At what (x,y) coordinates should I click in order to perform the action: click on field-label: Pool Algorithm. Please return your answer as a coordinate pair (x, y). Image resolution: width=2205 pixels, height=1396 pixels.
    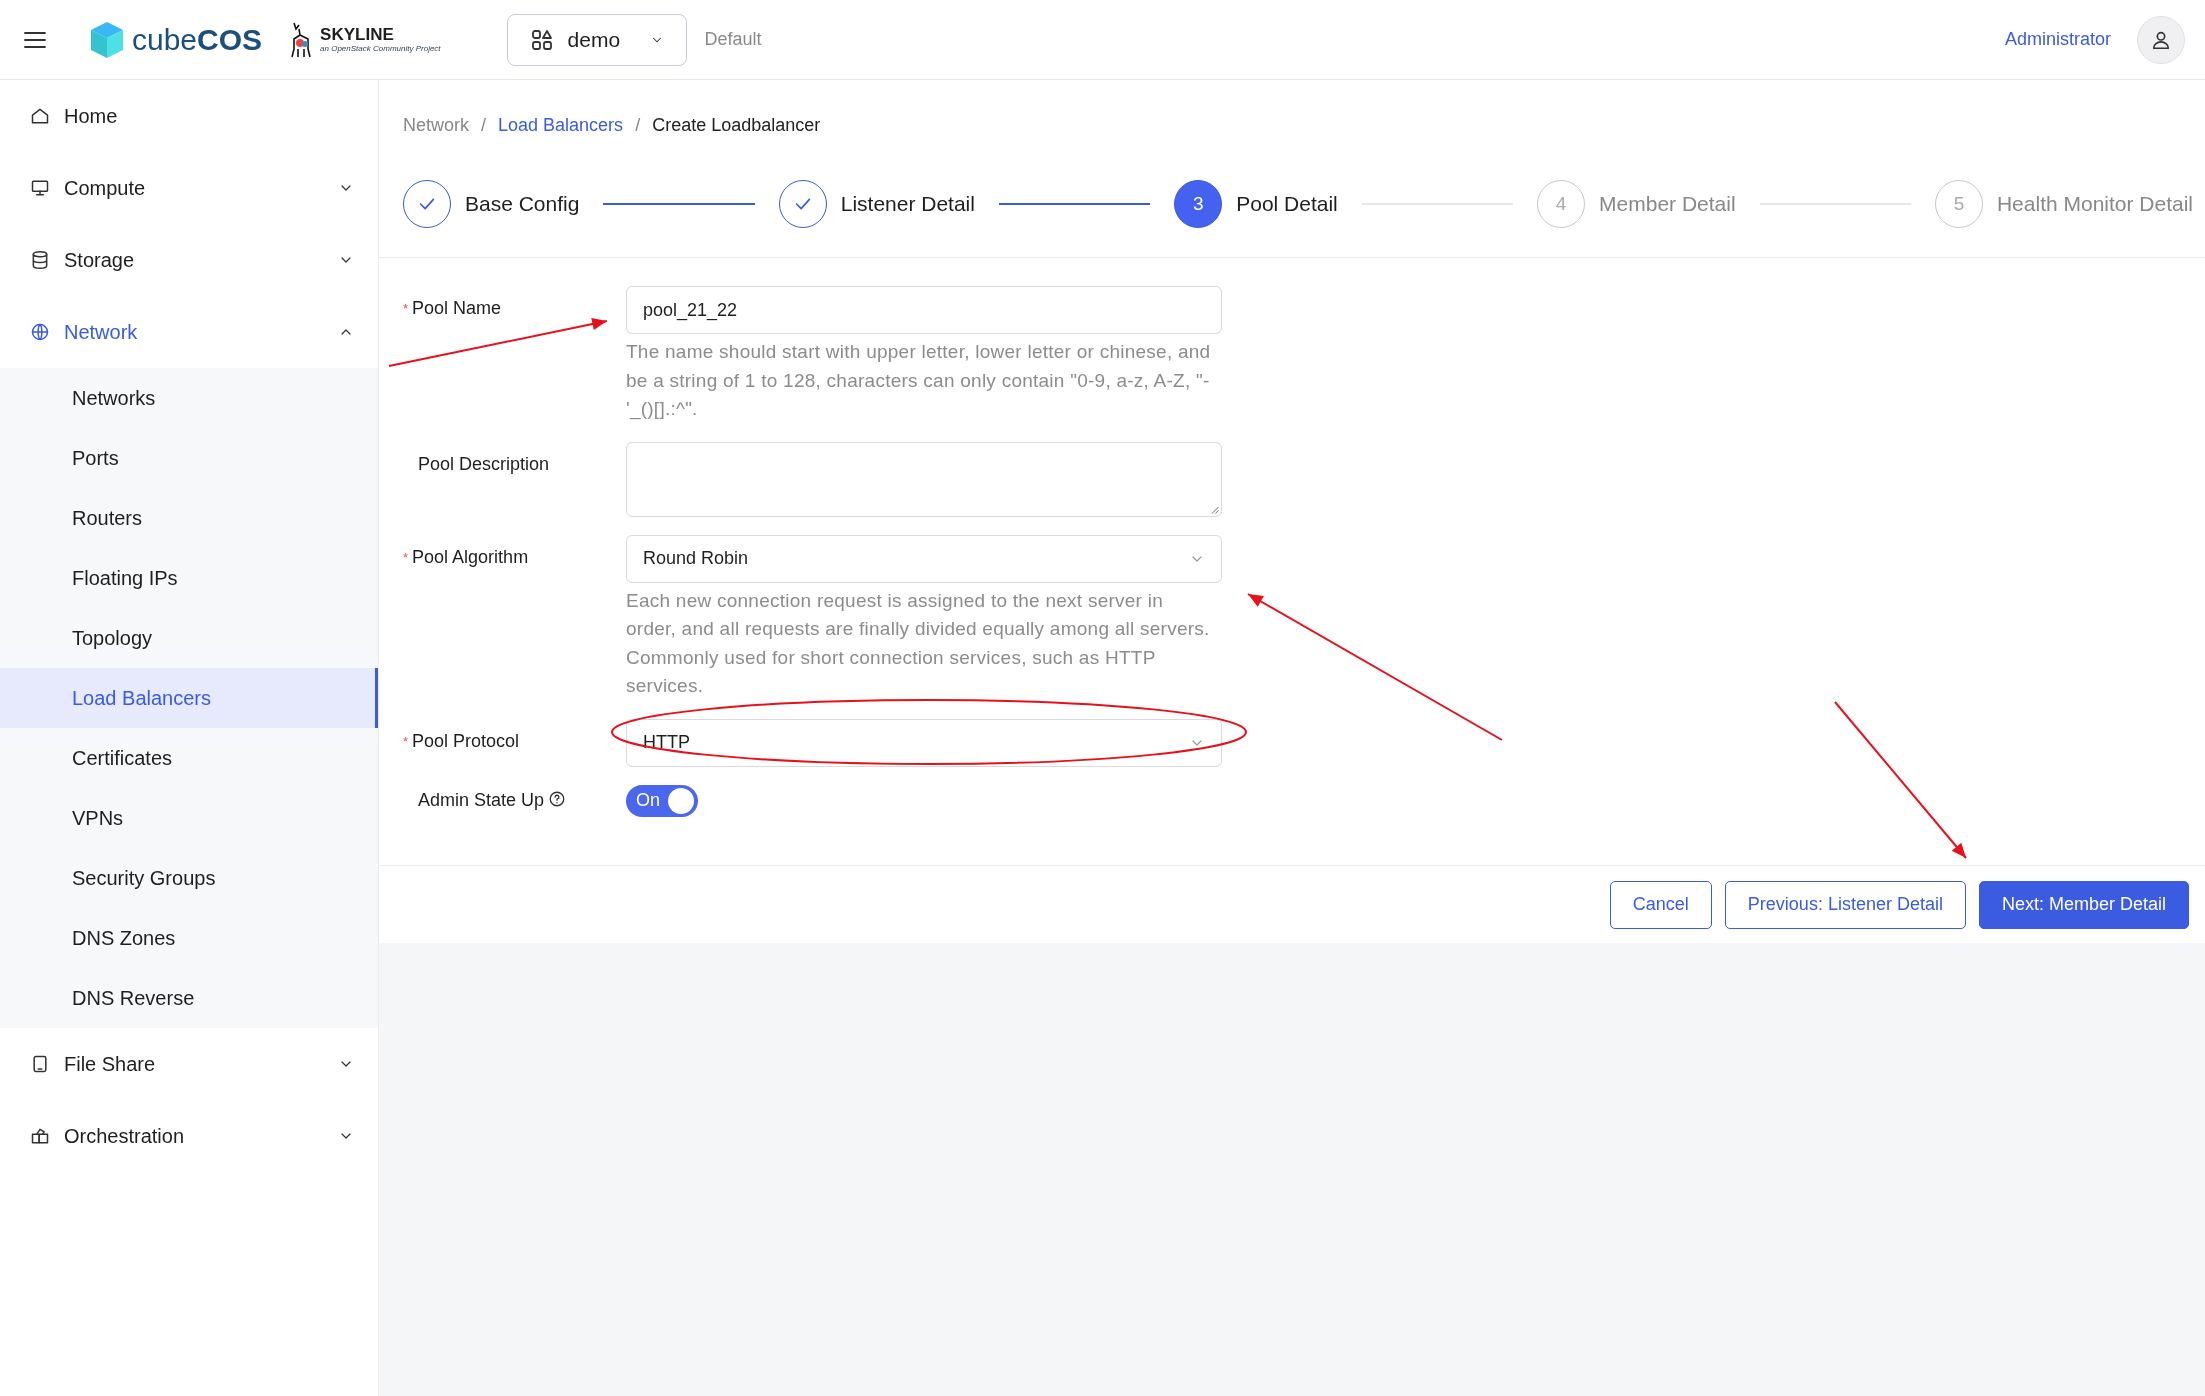
    Looking at the image, I should click on (470, 557).